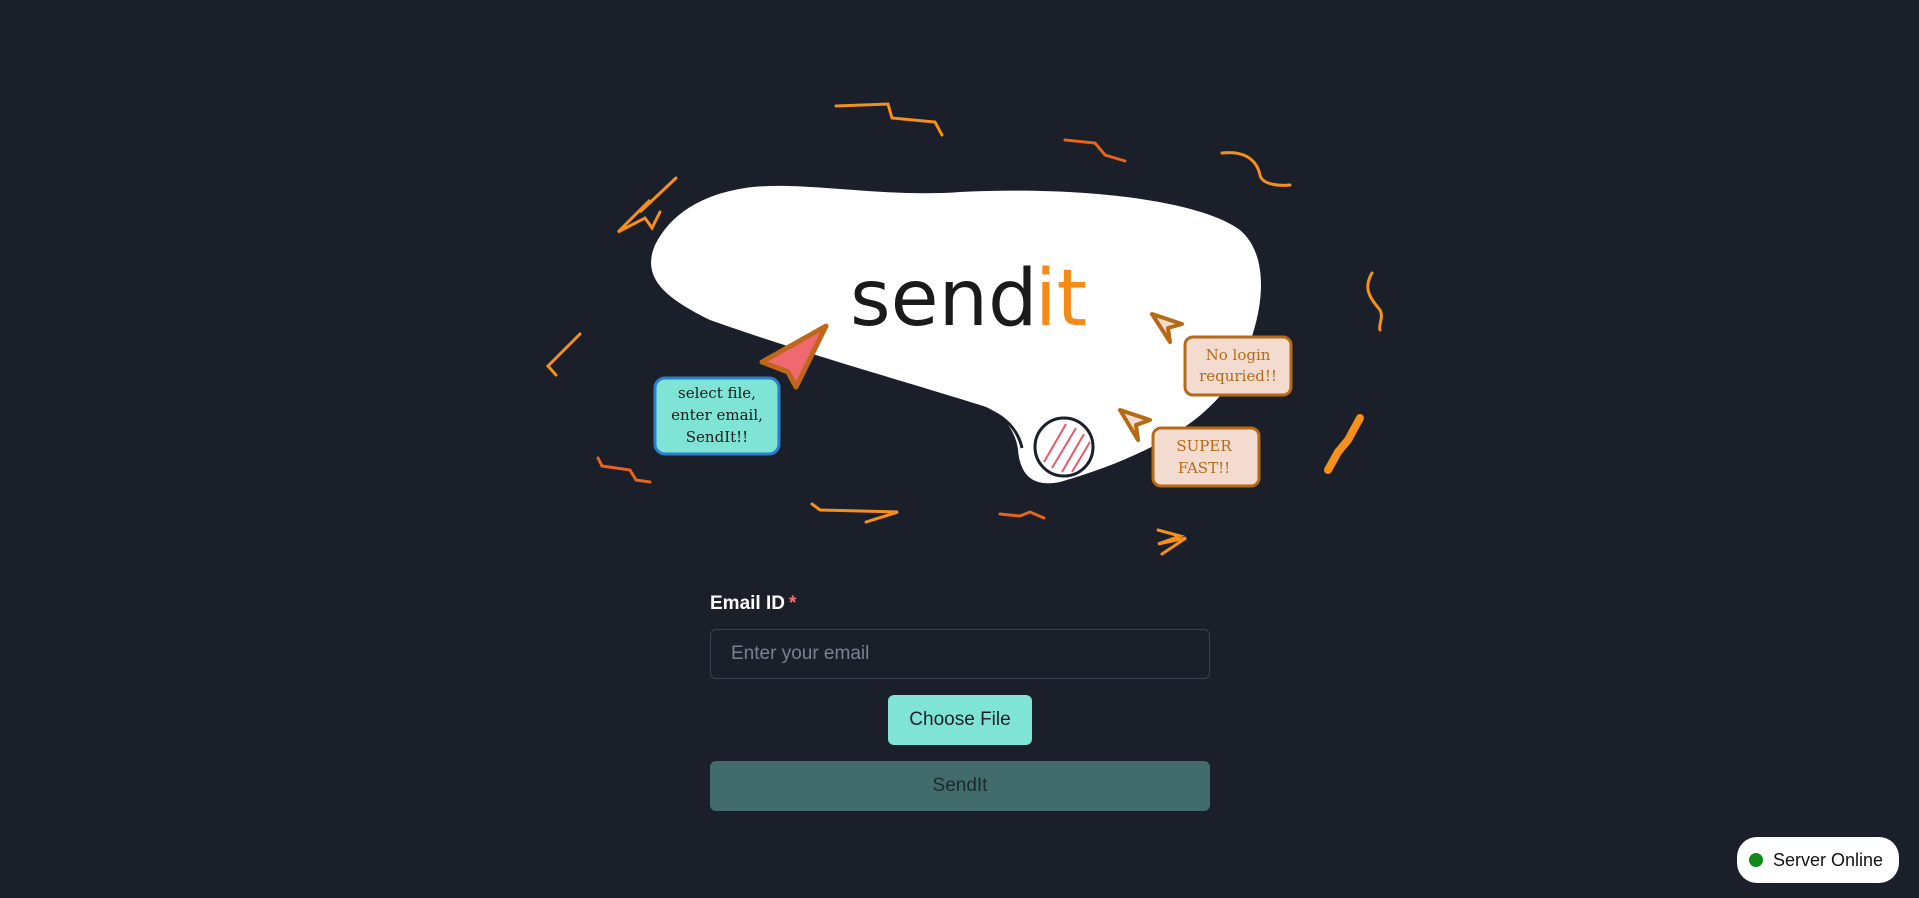  I want to click on callout-login-line-1: No login, so click(1238, 355).